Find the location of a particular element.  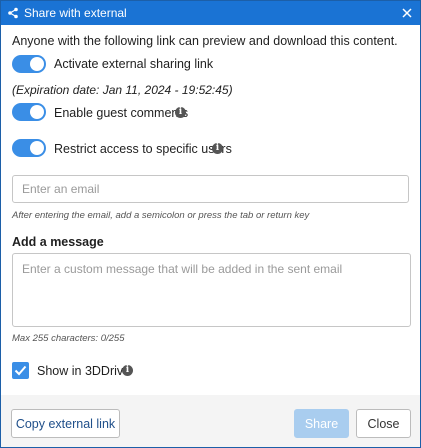

dialog-footer: Copy external link Share Close is located at coordinates (210, 421).